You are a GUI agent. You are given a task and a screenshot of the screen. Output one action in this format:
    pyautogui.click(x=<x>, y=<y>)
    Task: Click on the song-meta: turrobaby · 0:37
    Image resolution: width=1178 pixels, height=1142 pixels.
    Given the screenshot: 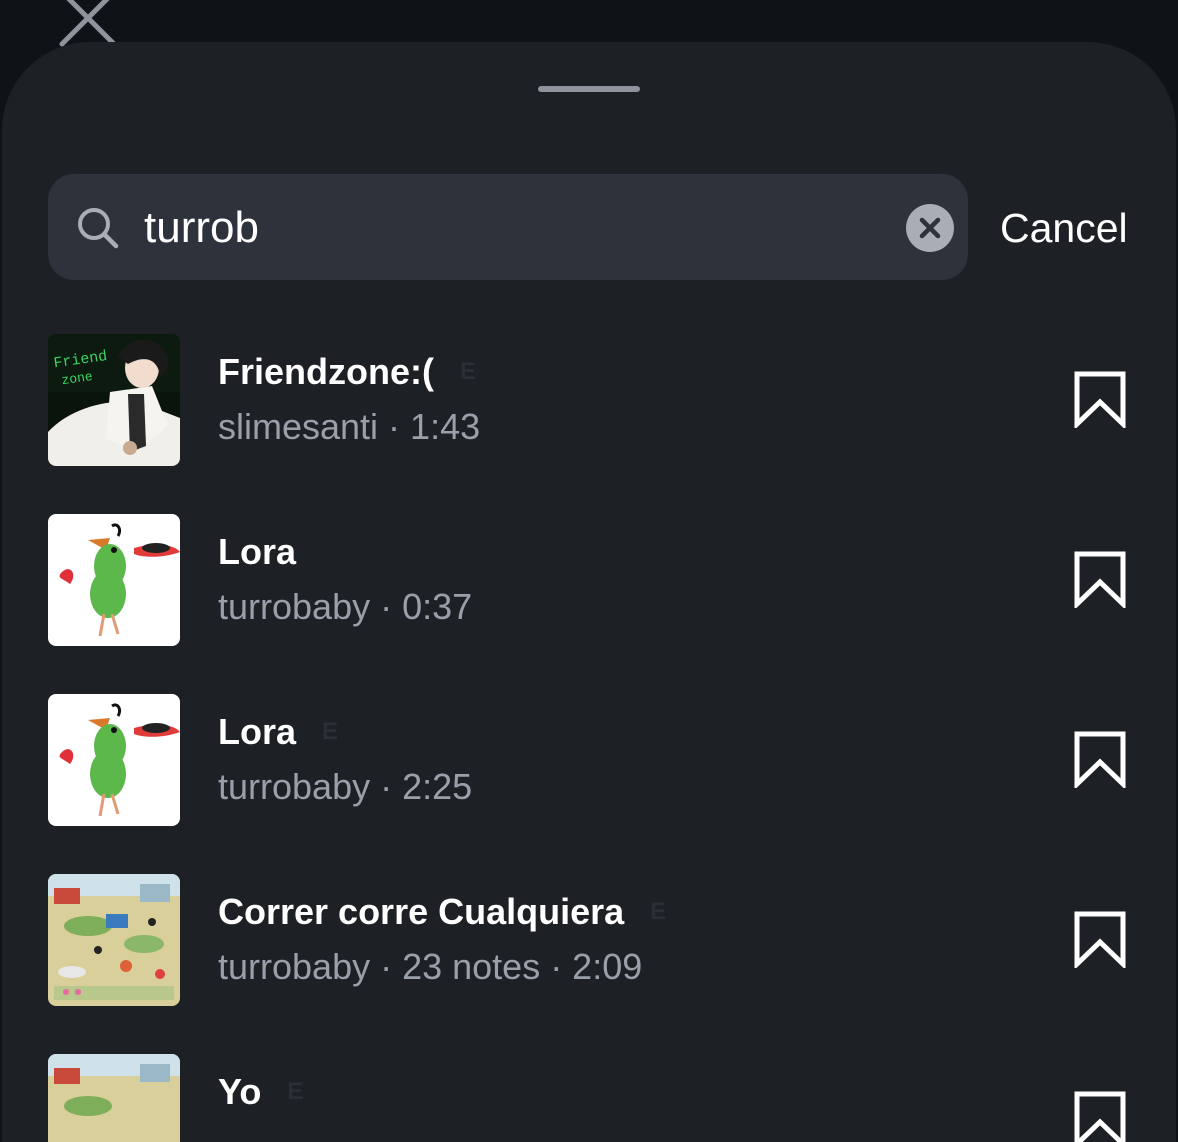 What is the action you would take?
    pyautogui.click(x=345, y=606)
    